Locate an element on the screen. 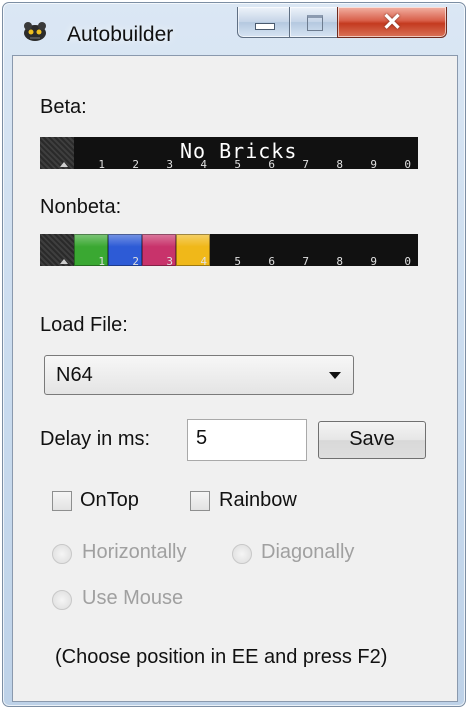 The height and width of the screenshot is (709, 469). nonbeta-slot-9: 9 is located at coordinates (363, 251).